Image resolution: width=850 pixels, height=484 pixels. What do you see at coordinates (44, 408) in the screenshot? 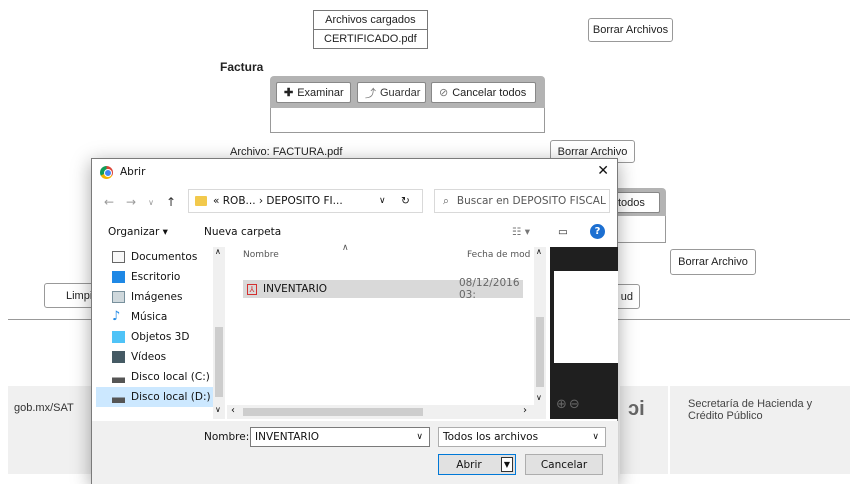
I see `footer-sat-link: gob.mx/SAT` at bounding box center [44, 408].